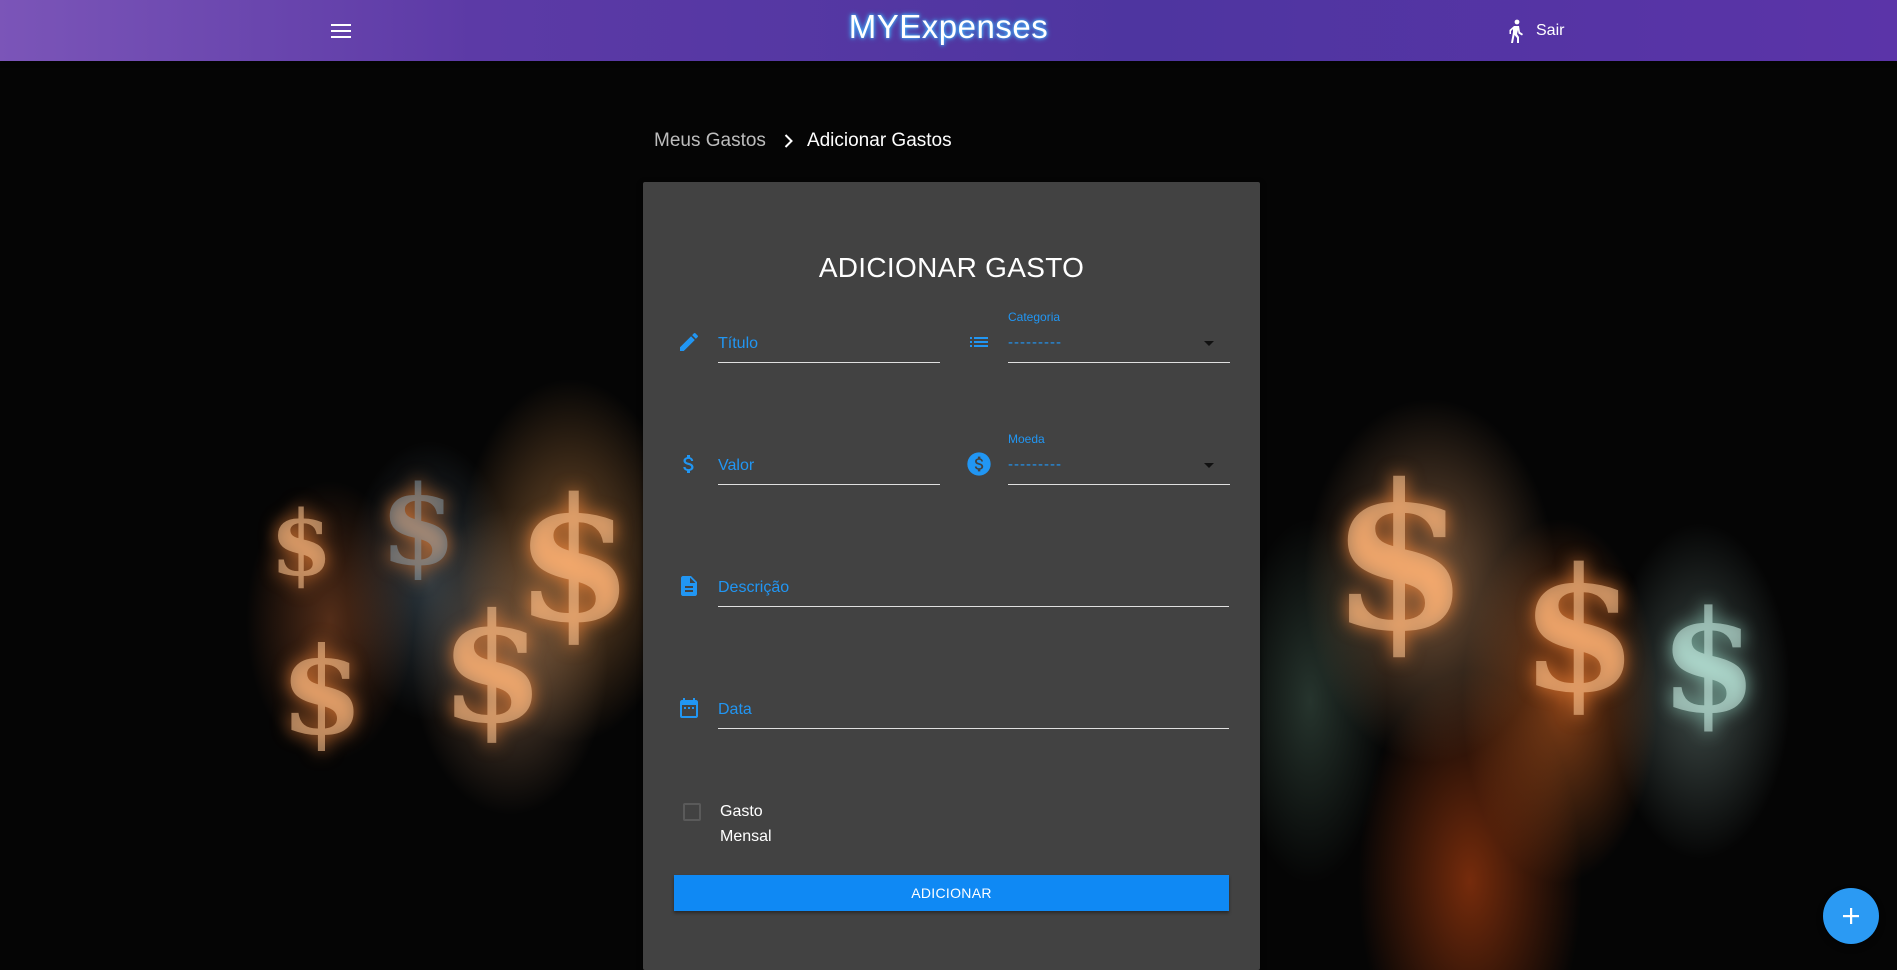 This screenshot has width=1897, height=970. Describe the element at coordinates (1026, 439) in the screenshot. I see `moeda-label: Moeda` at that location.